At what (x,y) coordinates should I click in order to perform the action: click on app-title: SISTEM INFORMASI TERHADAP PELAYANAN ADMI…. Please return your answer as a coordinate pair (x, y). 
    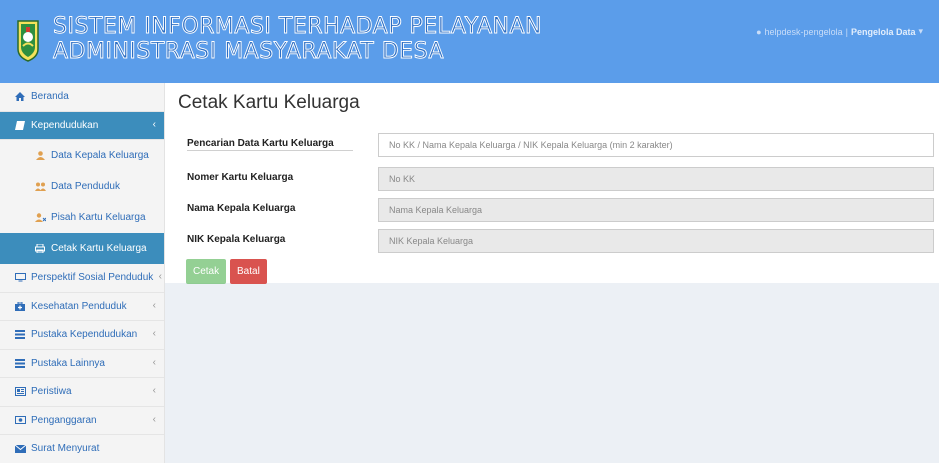
    Looking at the image, I should click on (298, 39).